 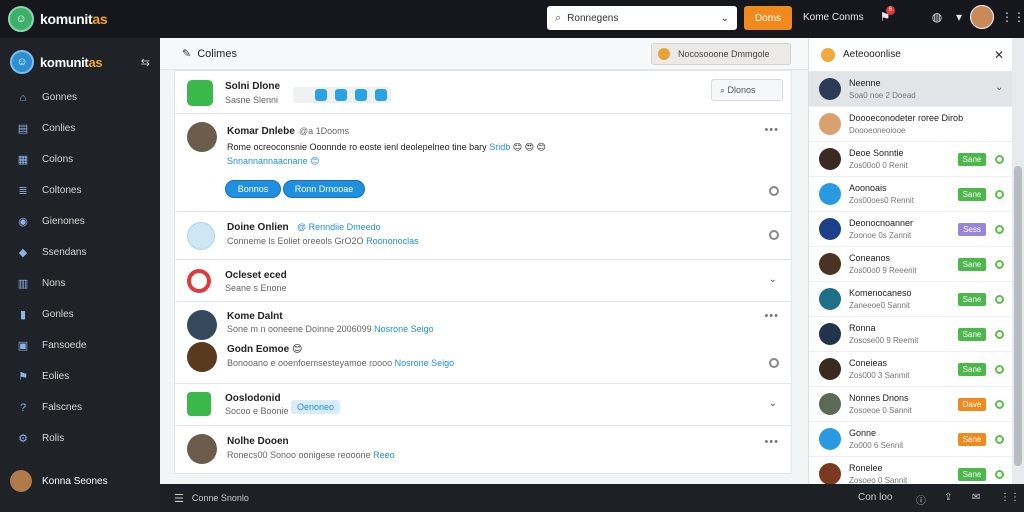 I want to click on reply-author-avatar, so click(x=202, y=357).